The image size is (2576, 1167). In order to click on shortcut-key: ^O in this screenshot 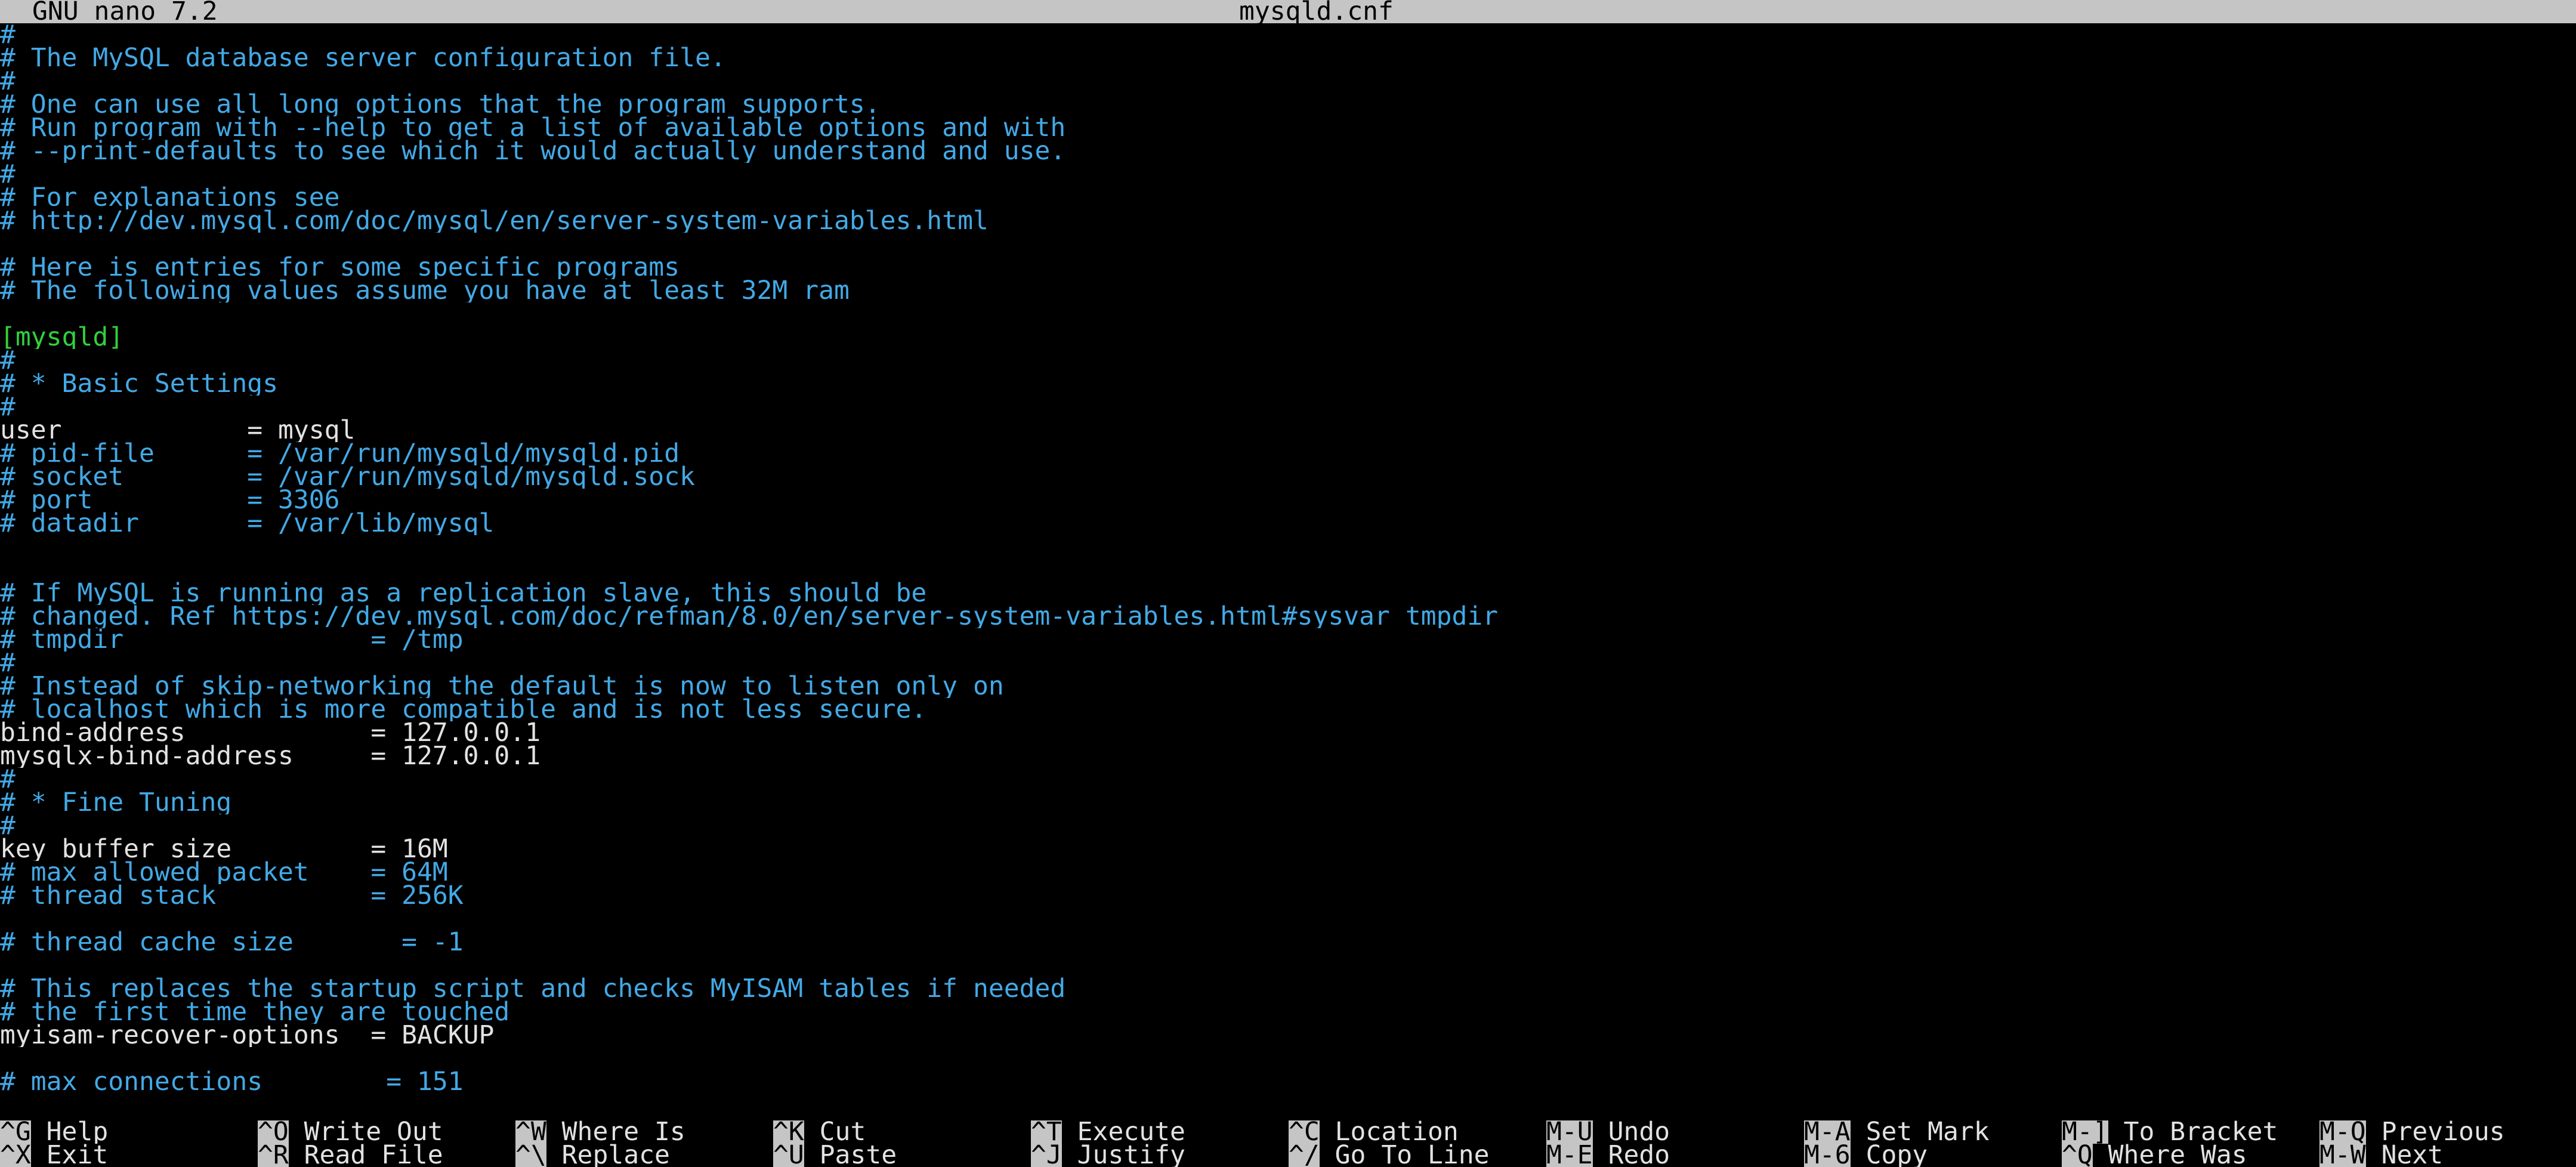, I will do `click(273, 1132)`.